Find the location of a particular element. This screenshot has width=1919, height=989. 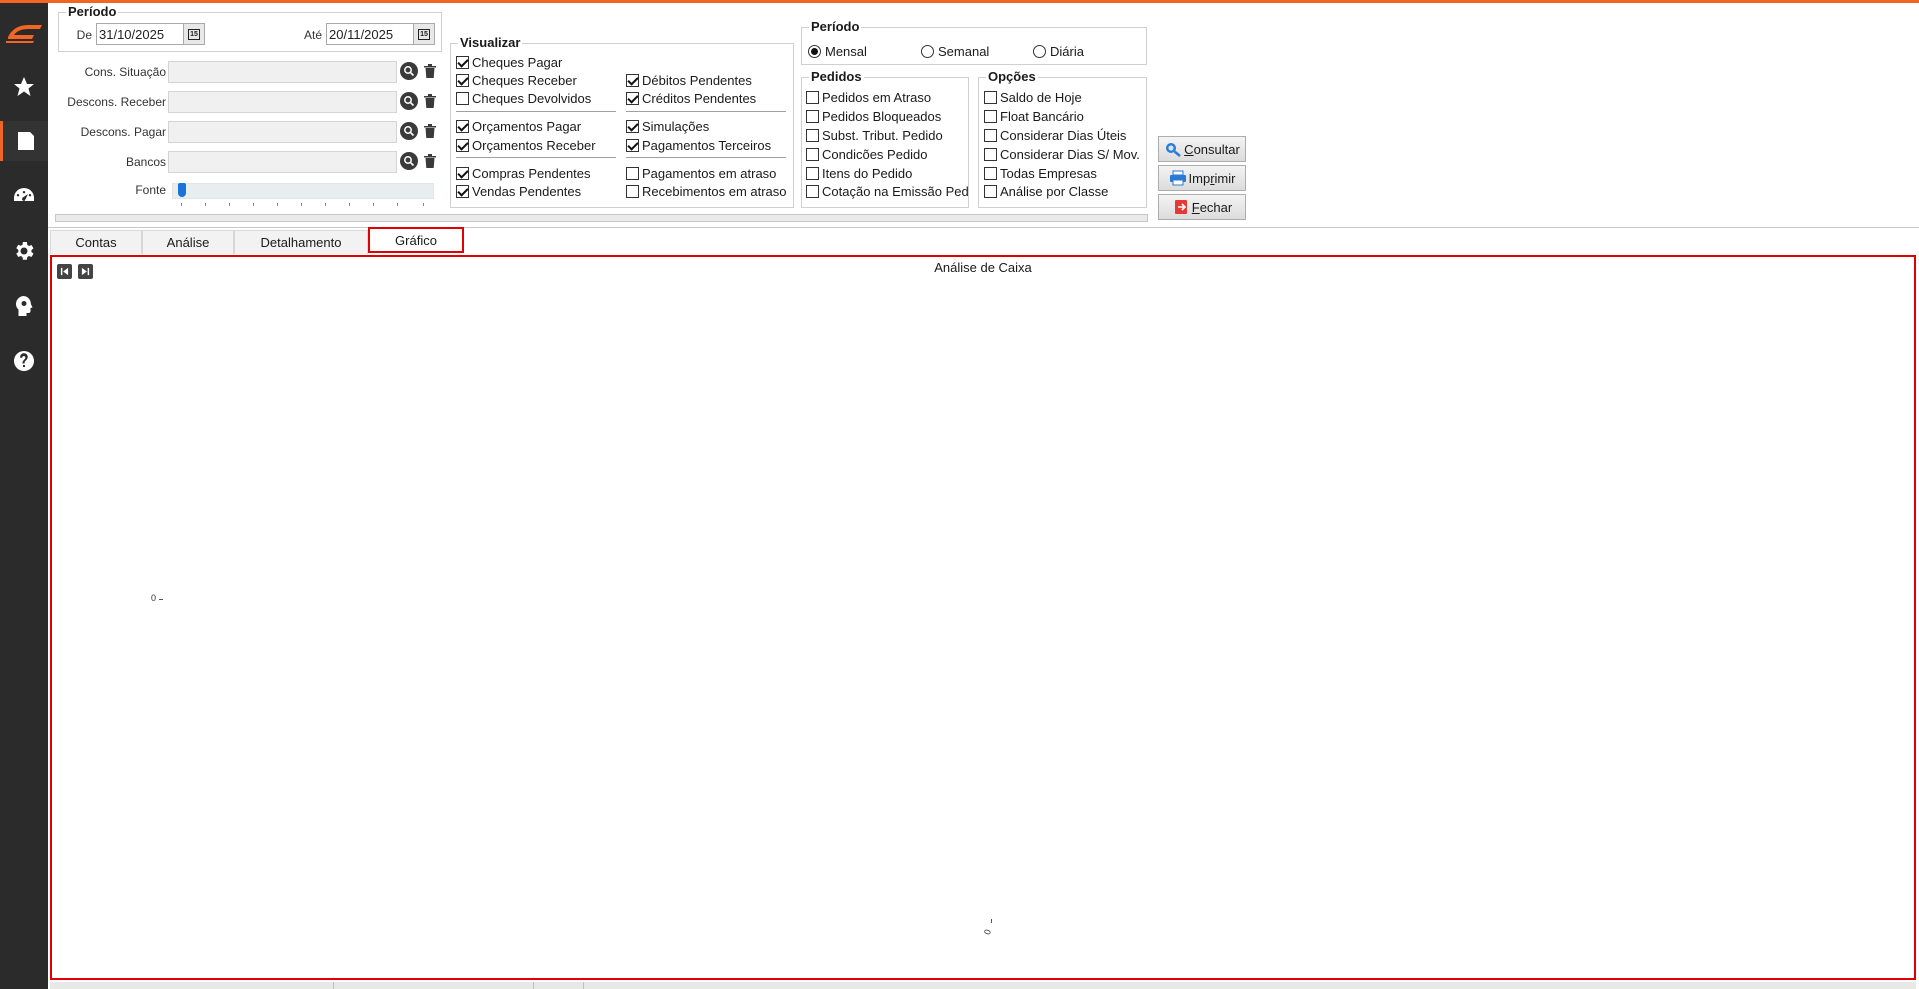

radio-mensal: Mensal is located at coordinates (837, 51).